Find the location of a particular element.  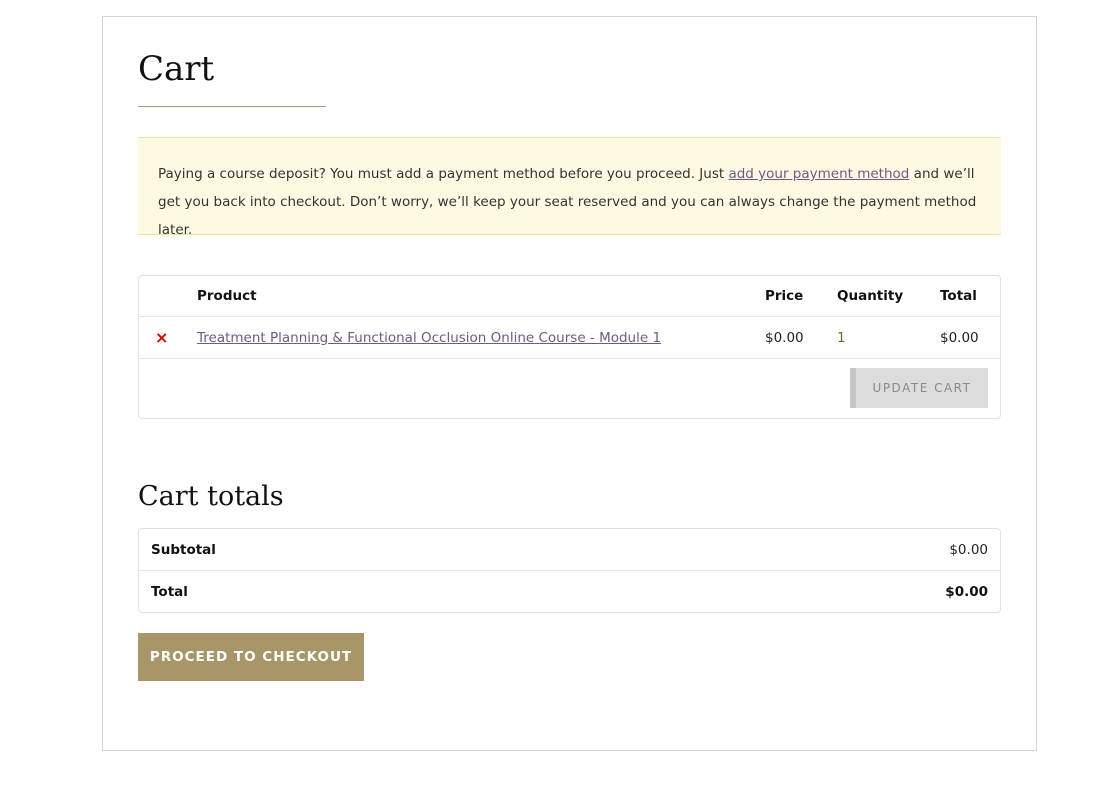

header-product: Product is located at coordinates (227, 296).